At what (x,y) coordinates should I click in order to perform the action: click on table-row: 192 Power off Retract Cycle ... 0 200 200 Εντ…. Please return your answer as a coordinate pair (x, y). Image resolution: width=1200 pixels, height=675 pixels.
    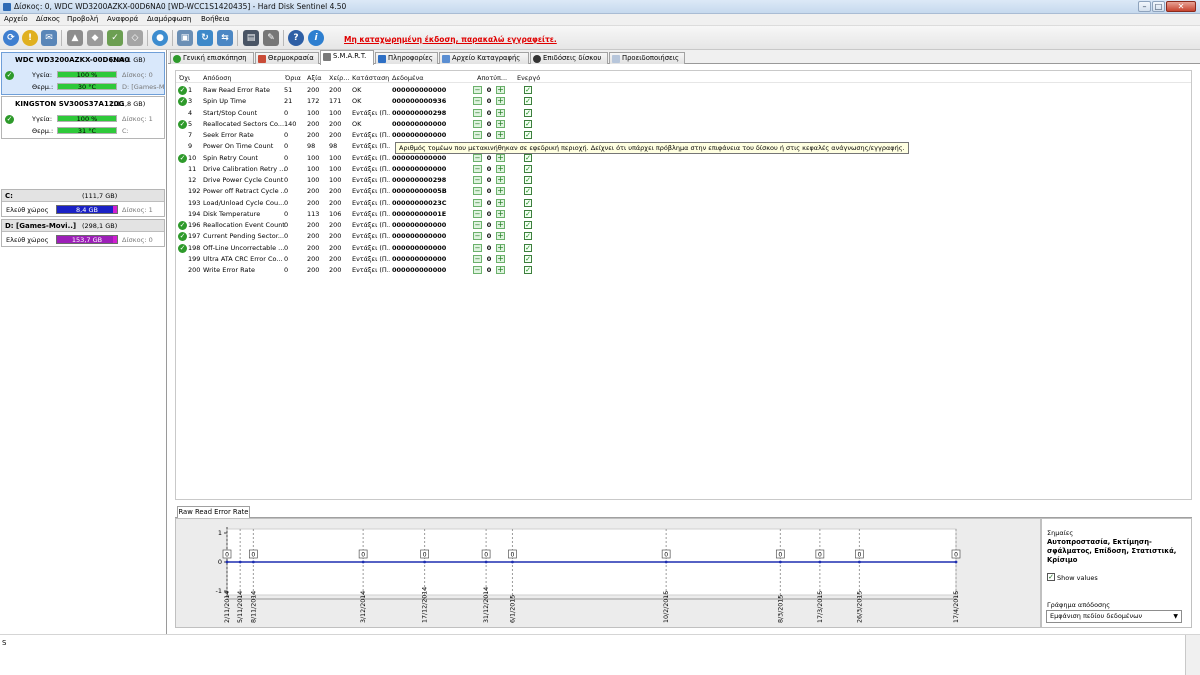
    Looking at the image, I should click on (366, 191).